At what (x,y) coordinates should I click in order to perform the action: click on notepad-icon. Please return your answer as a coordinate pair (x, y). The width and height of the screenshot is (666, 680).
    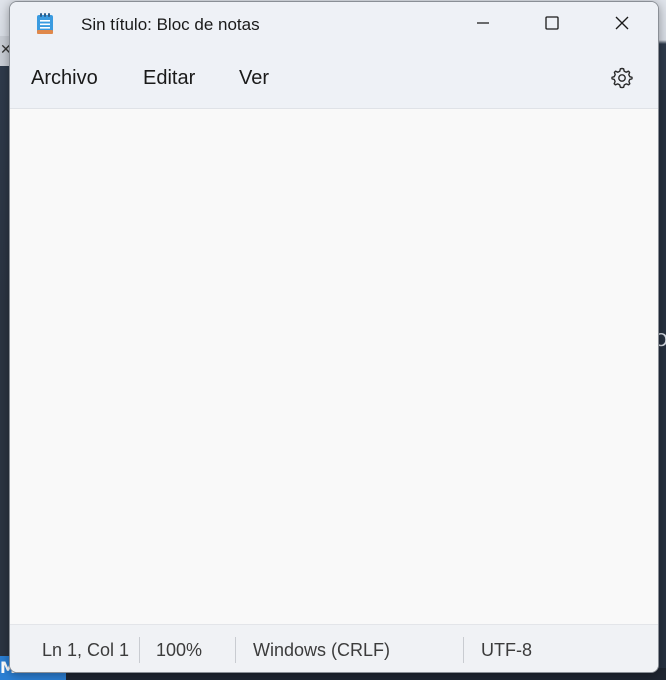
    Looking at the image, I should click on (45, 24).